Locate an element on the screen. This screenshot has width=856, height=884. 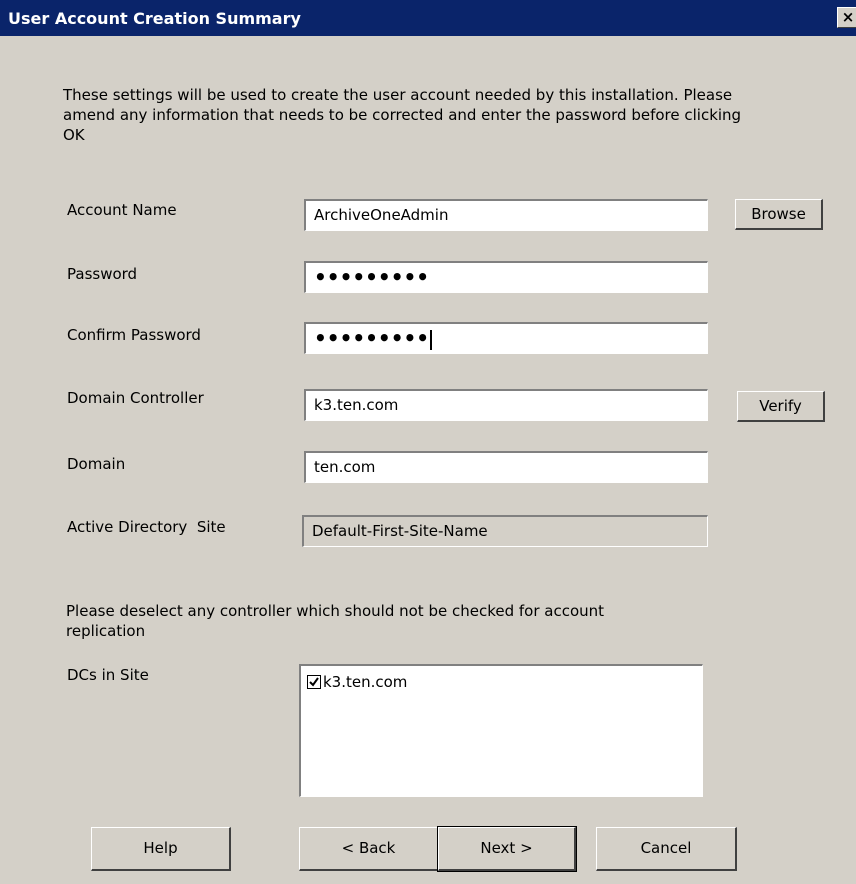
window-title: User Account Creation Summary is located at coordinates (154, 18).